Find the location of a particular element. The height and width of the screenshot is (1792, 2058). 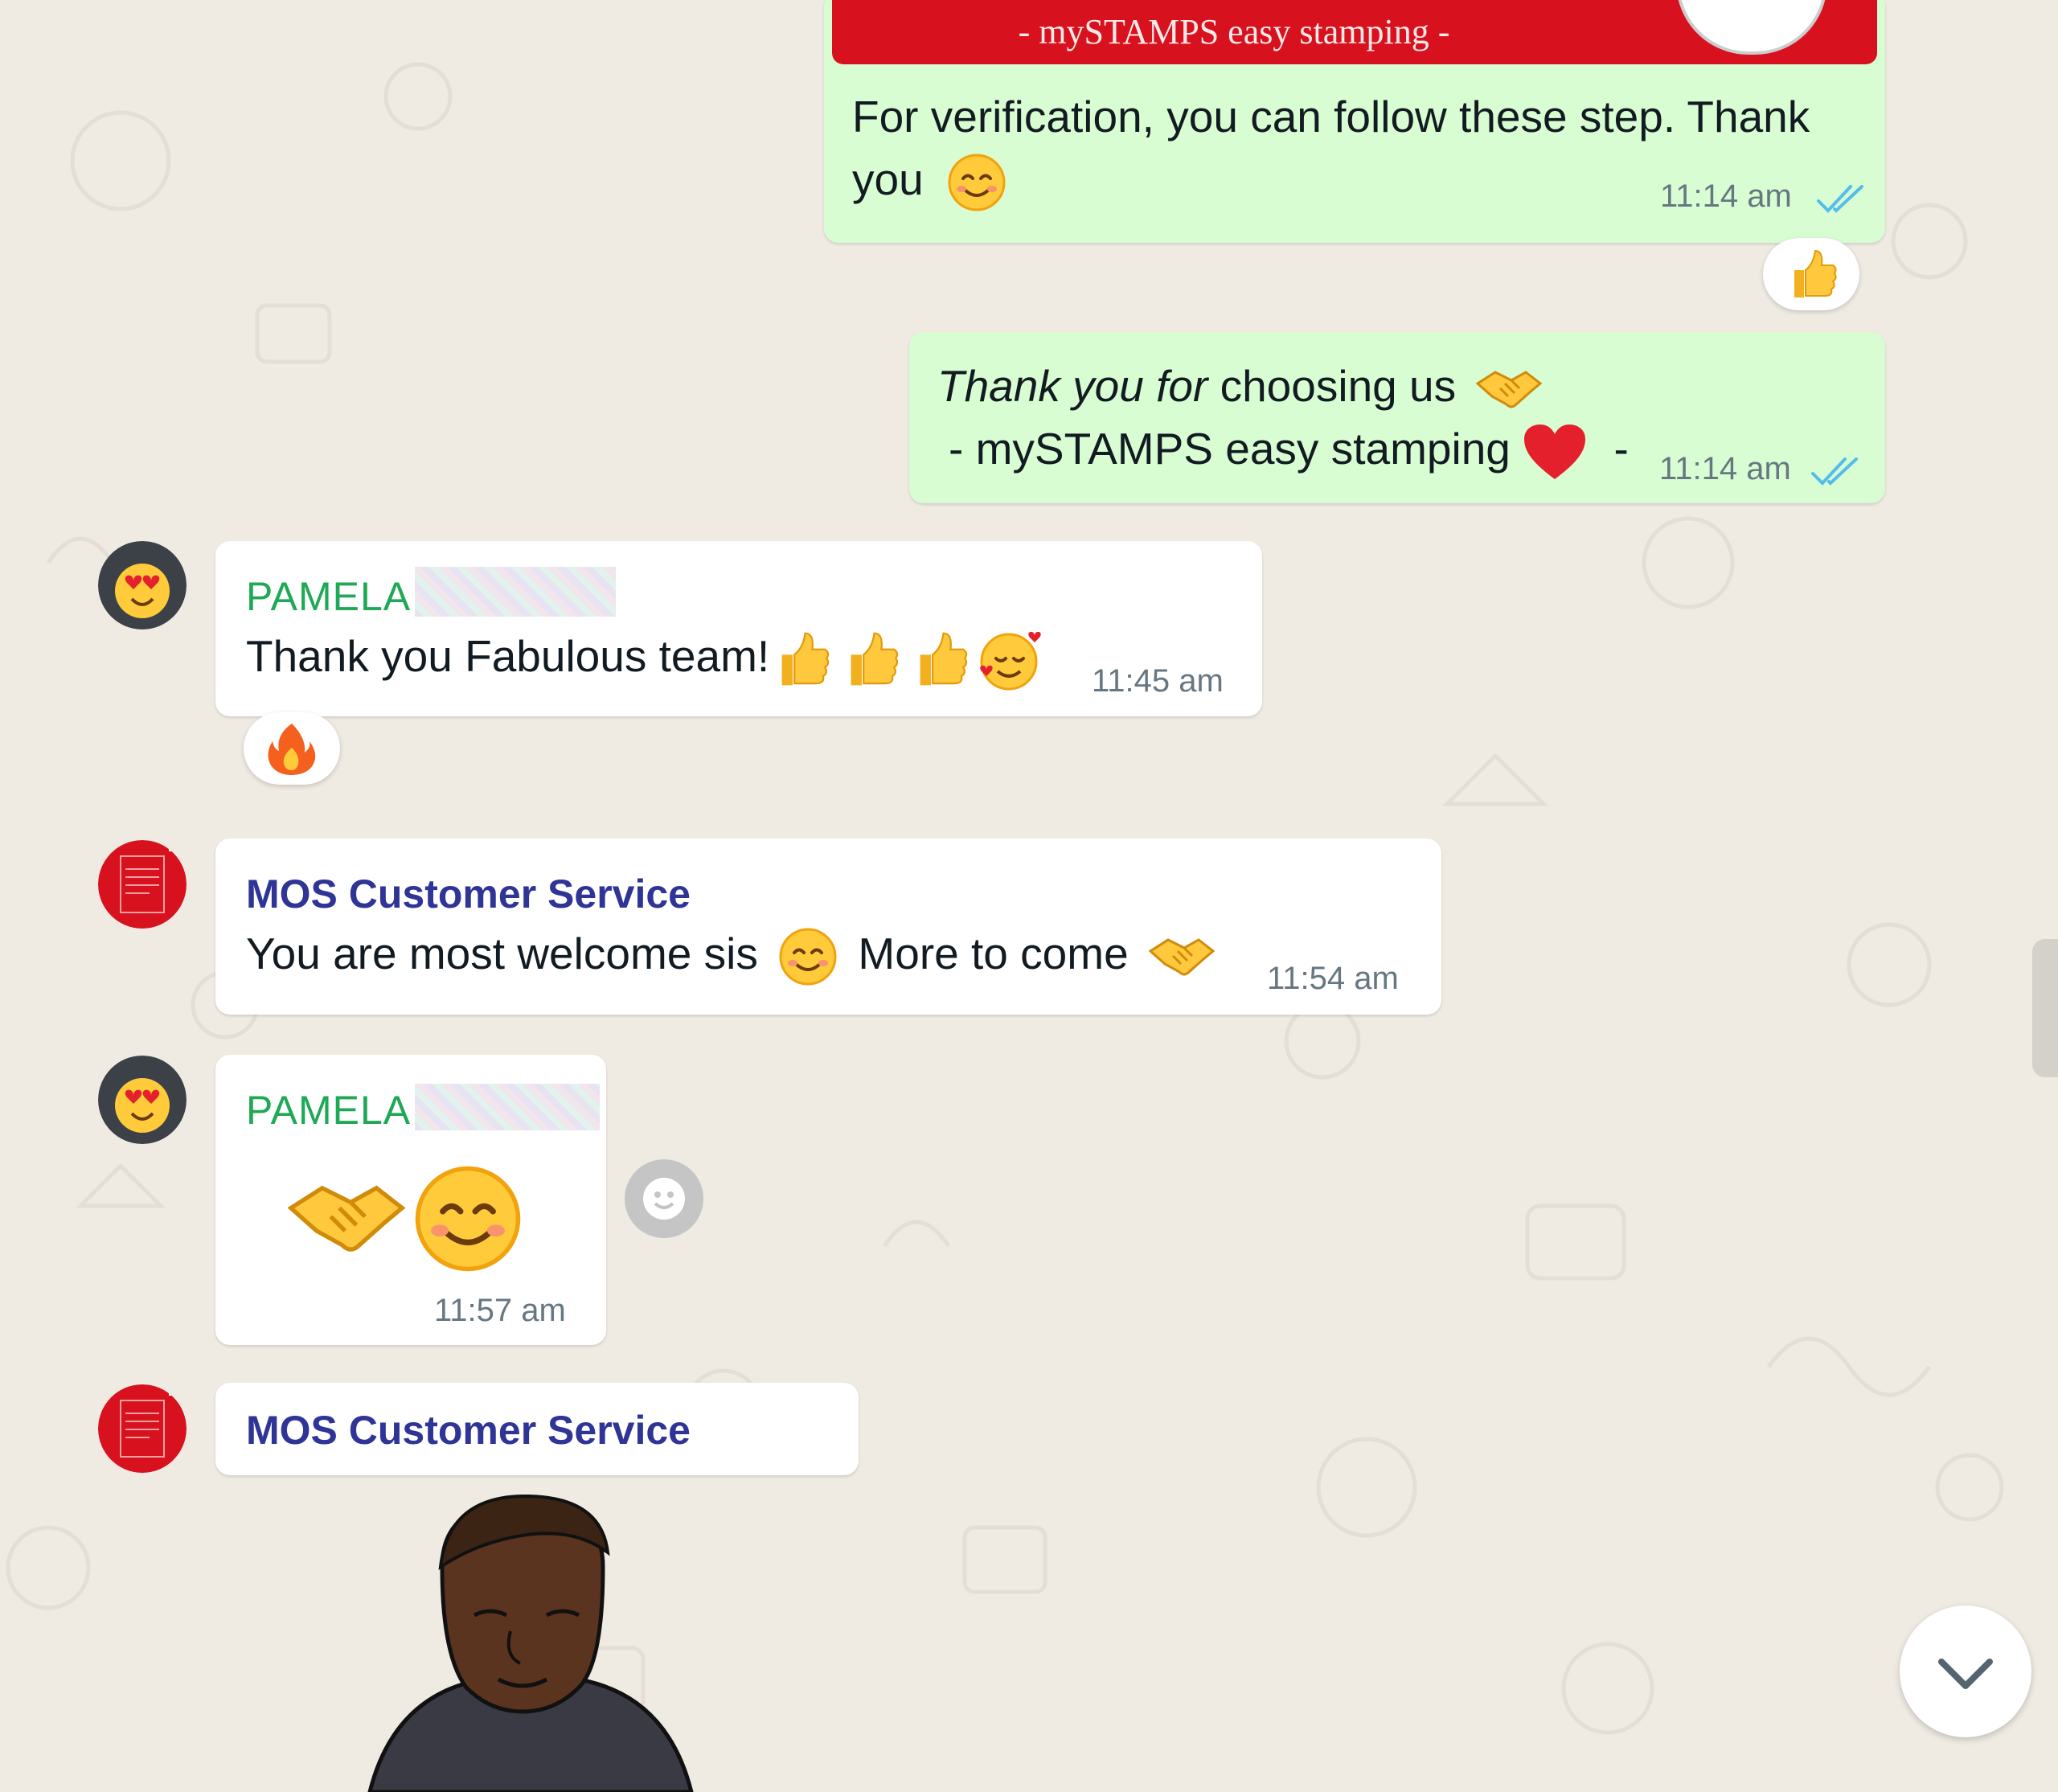

message-text-line: Thank you Fabulous team! is located at coordinates (508, 656).